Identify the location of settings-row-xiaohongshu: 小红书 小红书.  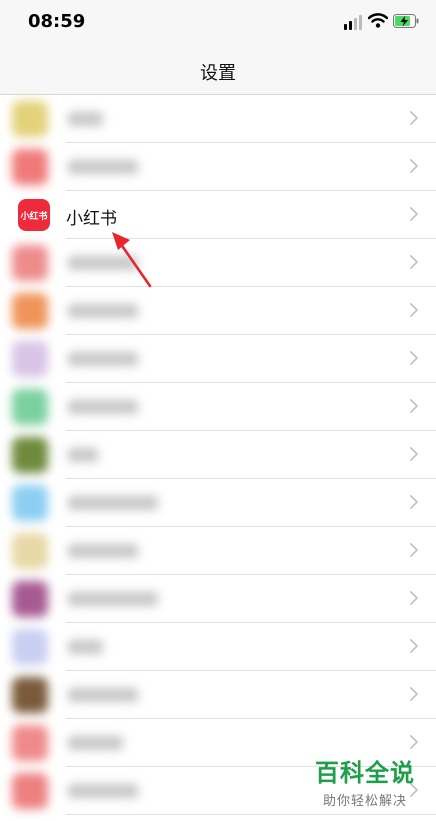
(218, 215).